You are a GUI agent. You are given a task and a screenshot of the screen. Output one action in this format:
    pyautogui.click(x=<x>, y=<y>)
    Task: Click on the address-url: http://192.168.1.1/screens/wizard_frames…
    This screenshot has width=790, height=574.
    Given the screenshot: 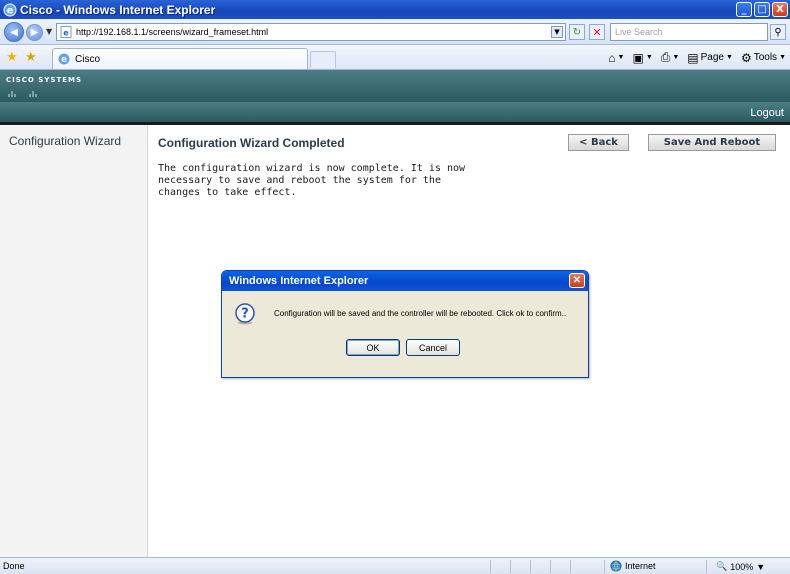 What is the action you would take?
    pyautogui.click(x=172, y=32)
    